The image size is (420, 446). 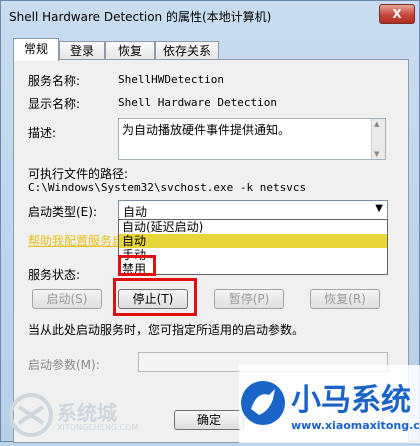 I want to click on right-watermark-url: www.xiaomaxitong.com, so click(x=355, y=425).